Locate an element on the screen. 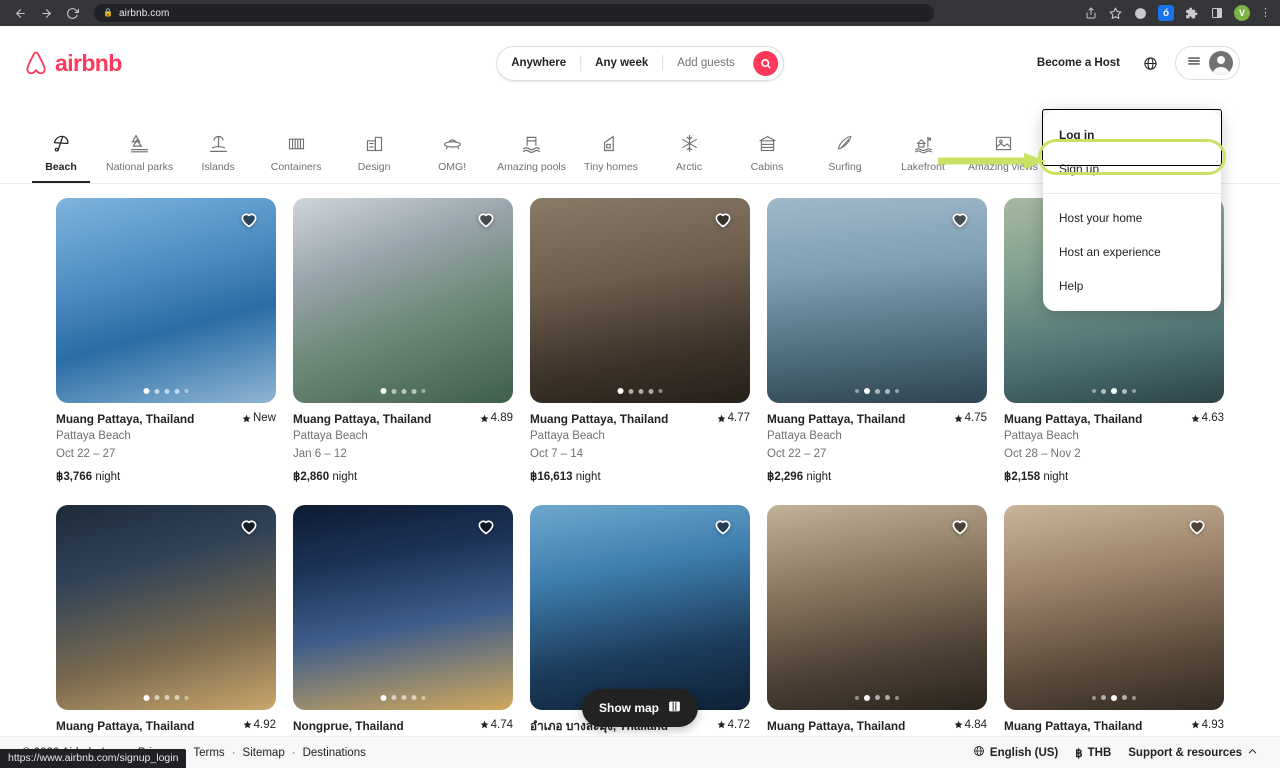  show-map-button: Show map is located at coordinates (640, 708).